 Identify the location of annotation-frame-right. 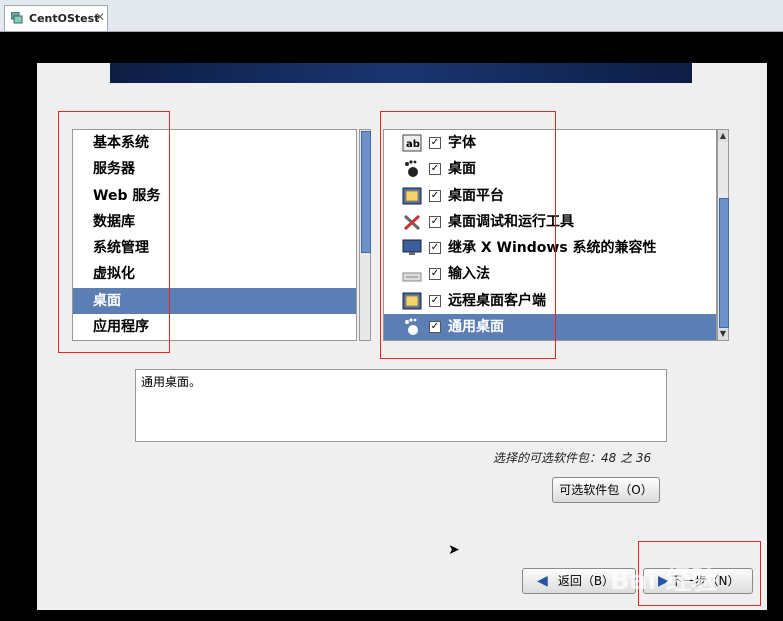
(468, 235).